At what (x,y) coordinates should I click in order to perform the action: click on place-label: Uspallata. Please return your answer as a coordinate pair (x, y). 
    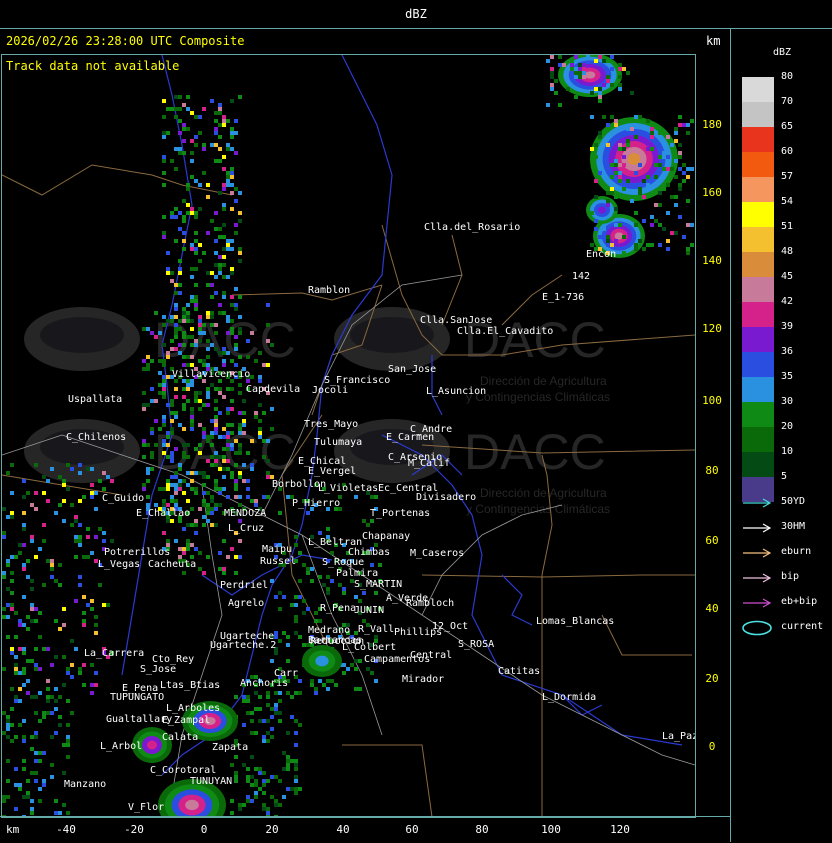
    Looking at the image, I should click on (95, 399).